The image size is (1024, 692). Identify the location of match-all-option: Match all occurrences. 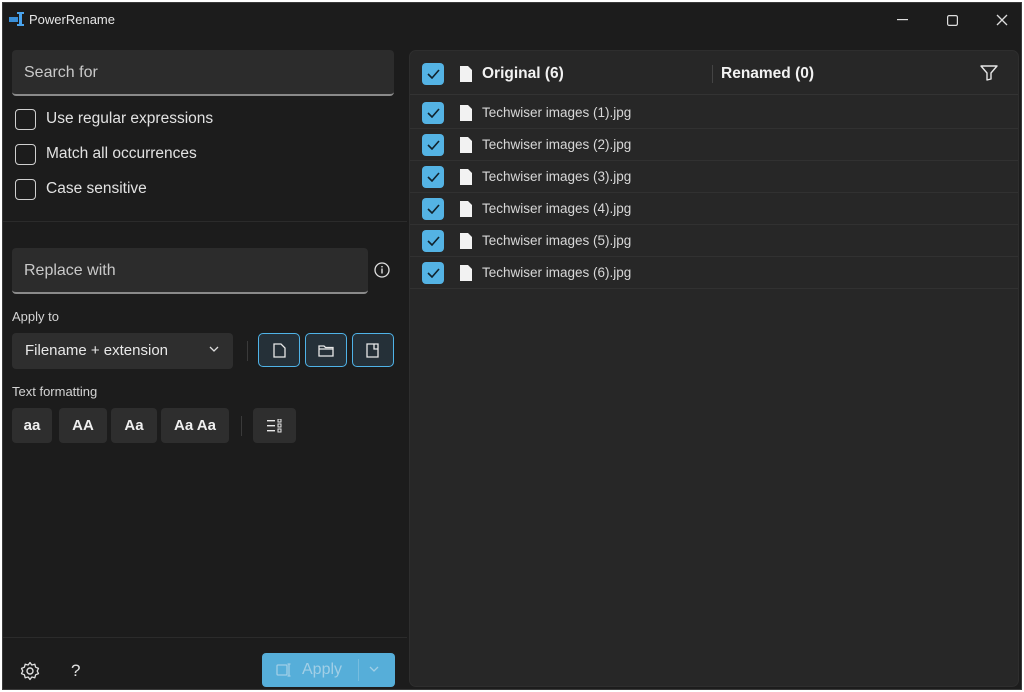
(106, 154).